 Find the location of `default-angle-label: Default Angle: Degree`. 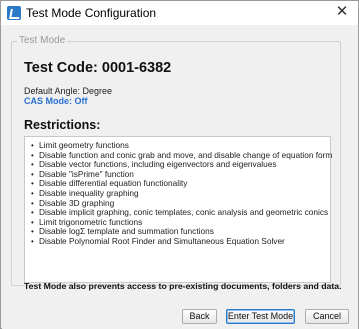

default-angle-label: Default Angle: Degree is located at coordinates (68, 91).